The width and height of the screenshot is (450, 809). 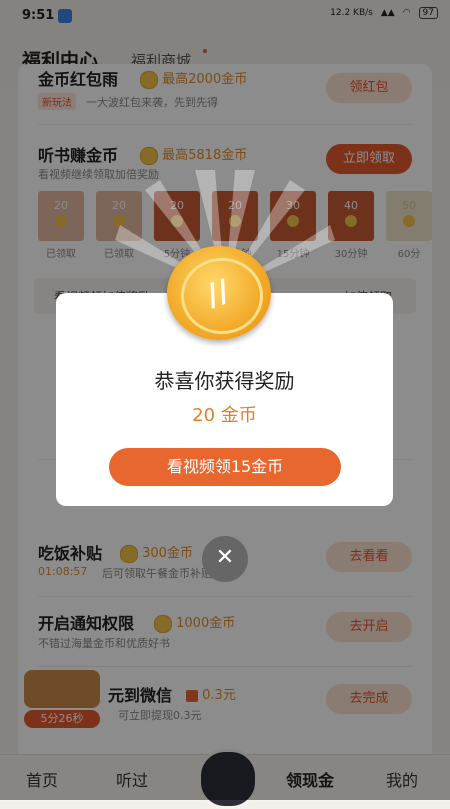 What do you see at coordinates (219, 293) in the screenshot?
I see `gold-coin-icon: //` at bounding box center [219, 293].